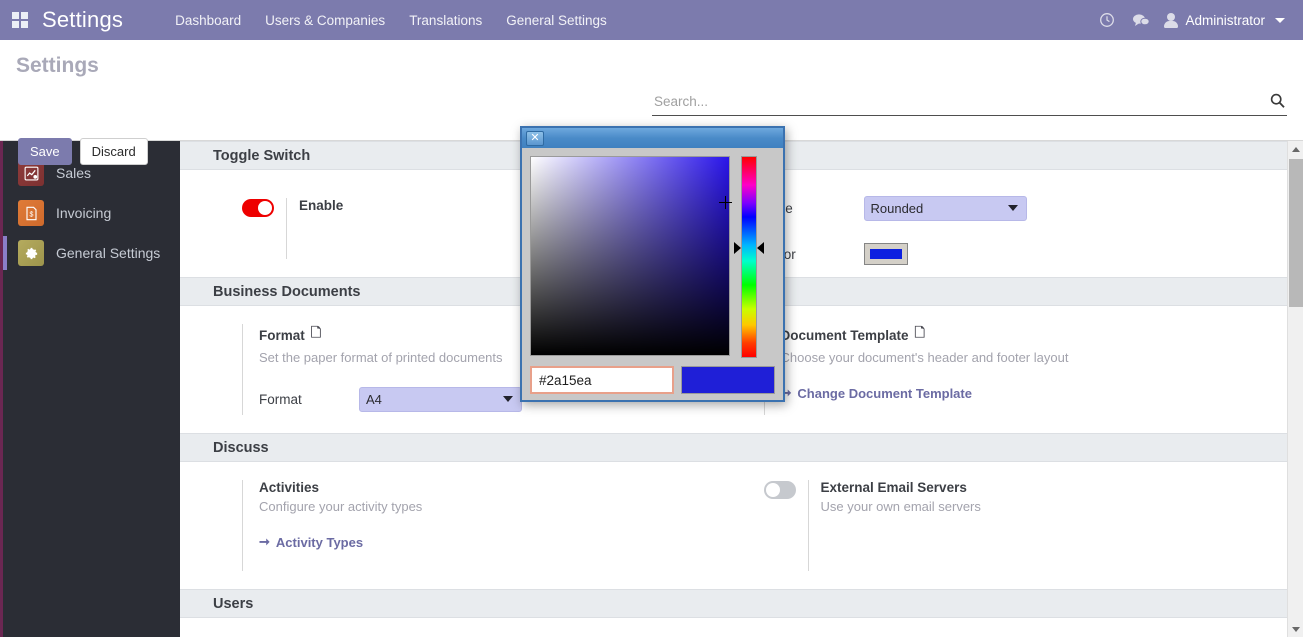  I want to click on sidebar-edge-accent, so click(1, 389).